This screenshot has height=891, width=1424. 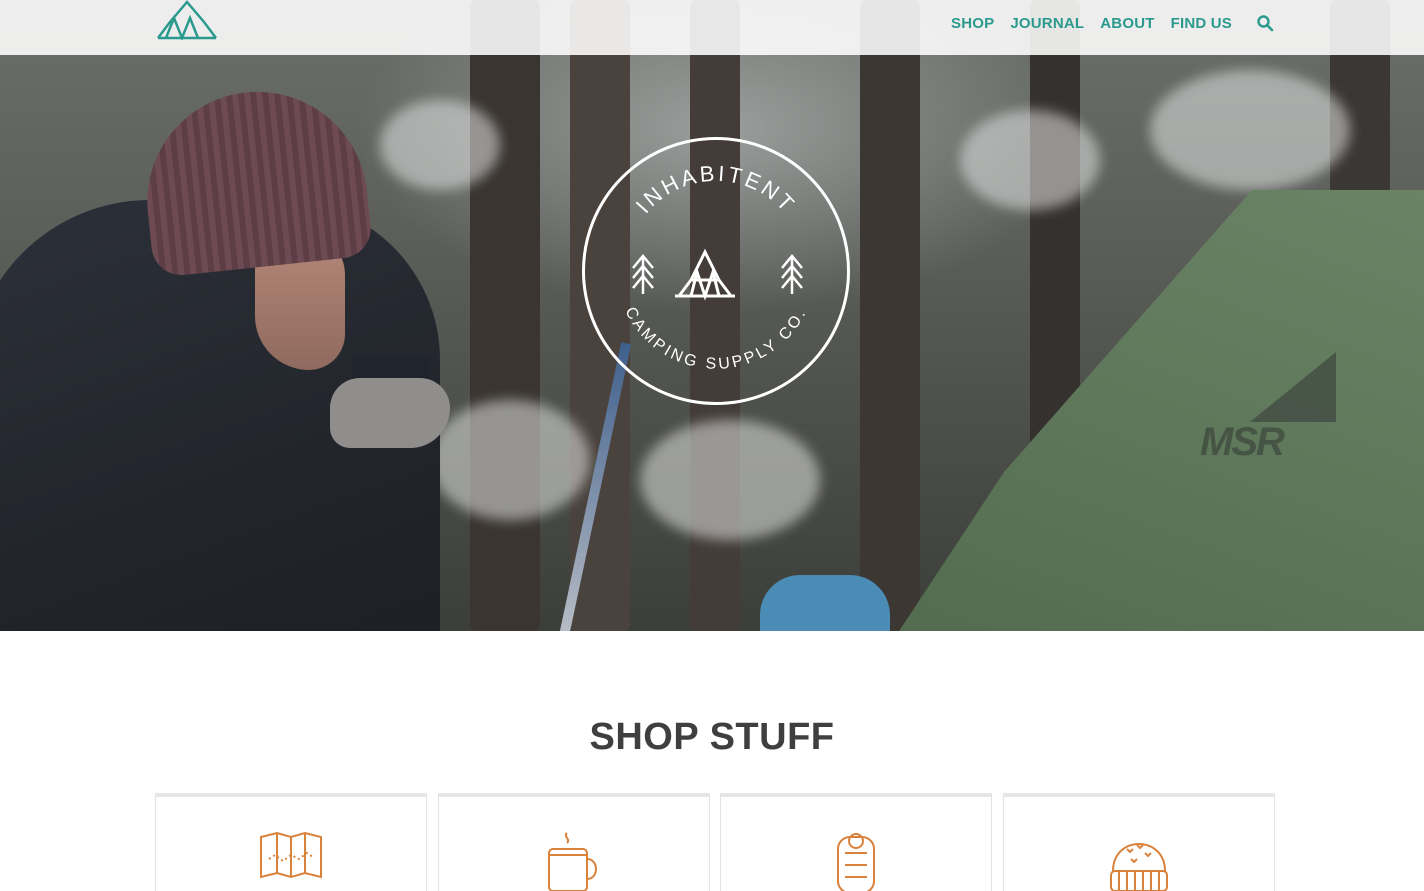 I want to click on beanie-icon, so click(x=1139, y=867).